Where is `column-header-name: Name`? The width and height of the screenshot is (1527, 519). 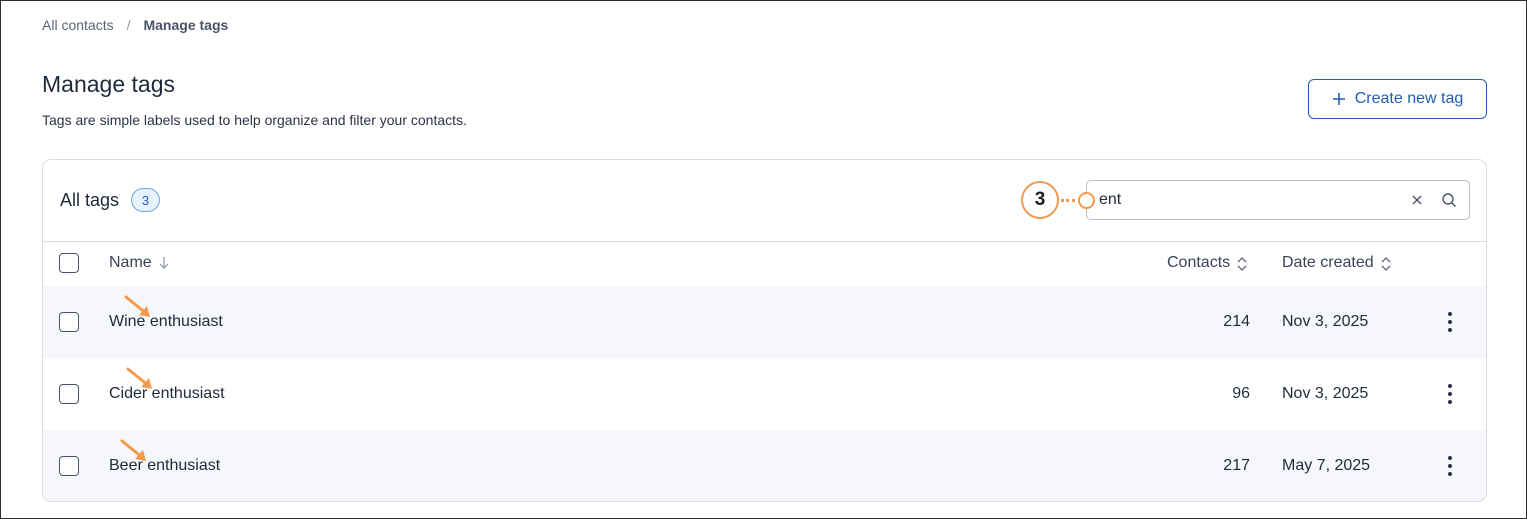
column-header-name: Name is located at coordinates (139, 263).